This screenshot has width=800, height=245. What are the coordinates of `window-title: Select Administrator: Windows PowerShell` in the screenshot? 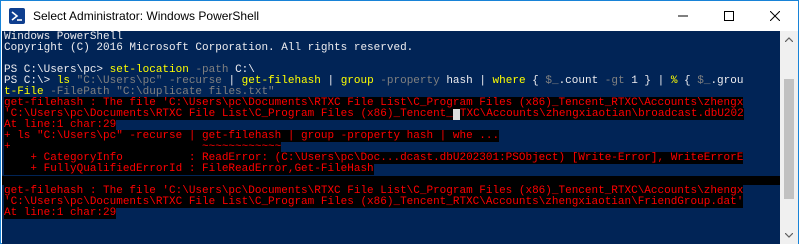 It's located at (146, 16).